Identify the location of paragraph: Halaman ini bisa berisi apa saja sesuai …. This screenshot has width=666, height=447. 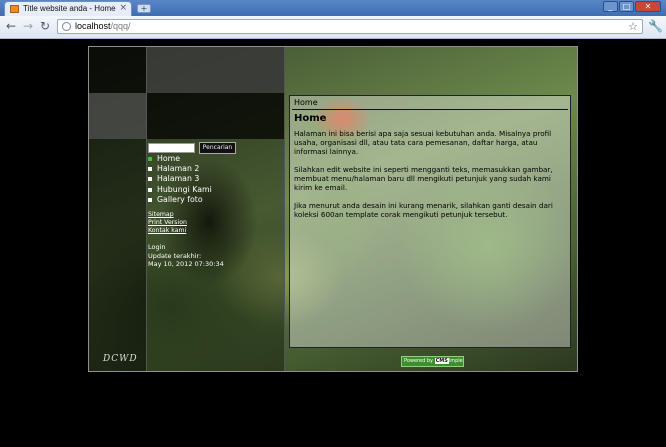
(423, 142).